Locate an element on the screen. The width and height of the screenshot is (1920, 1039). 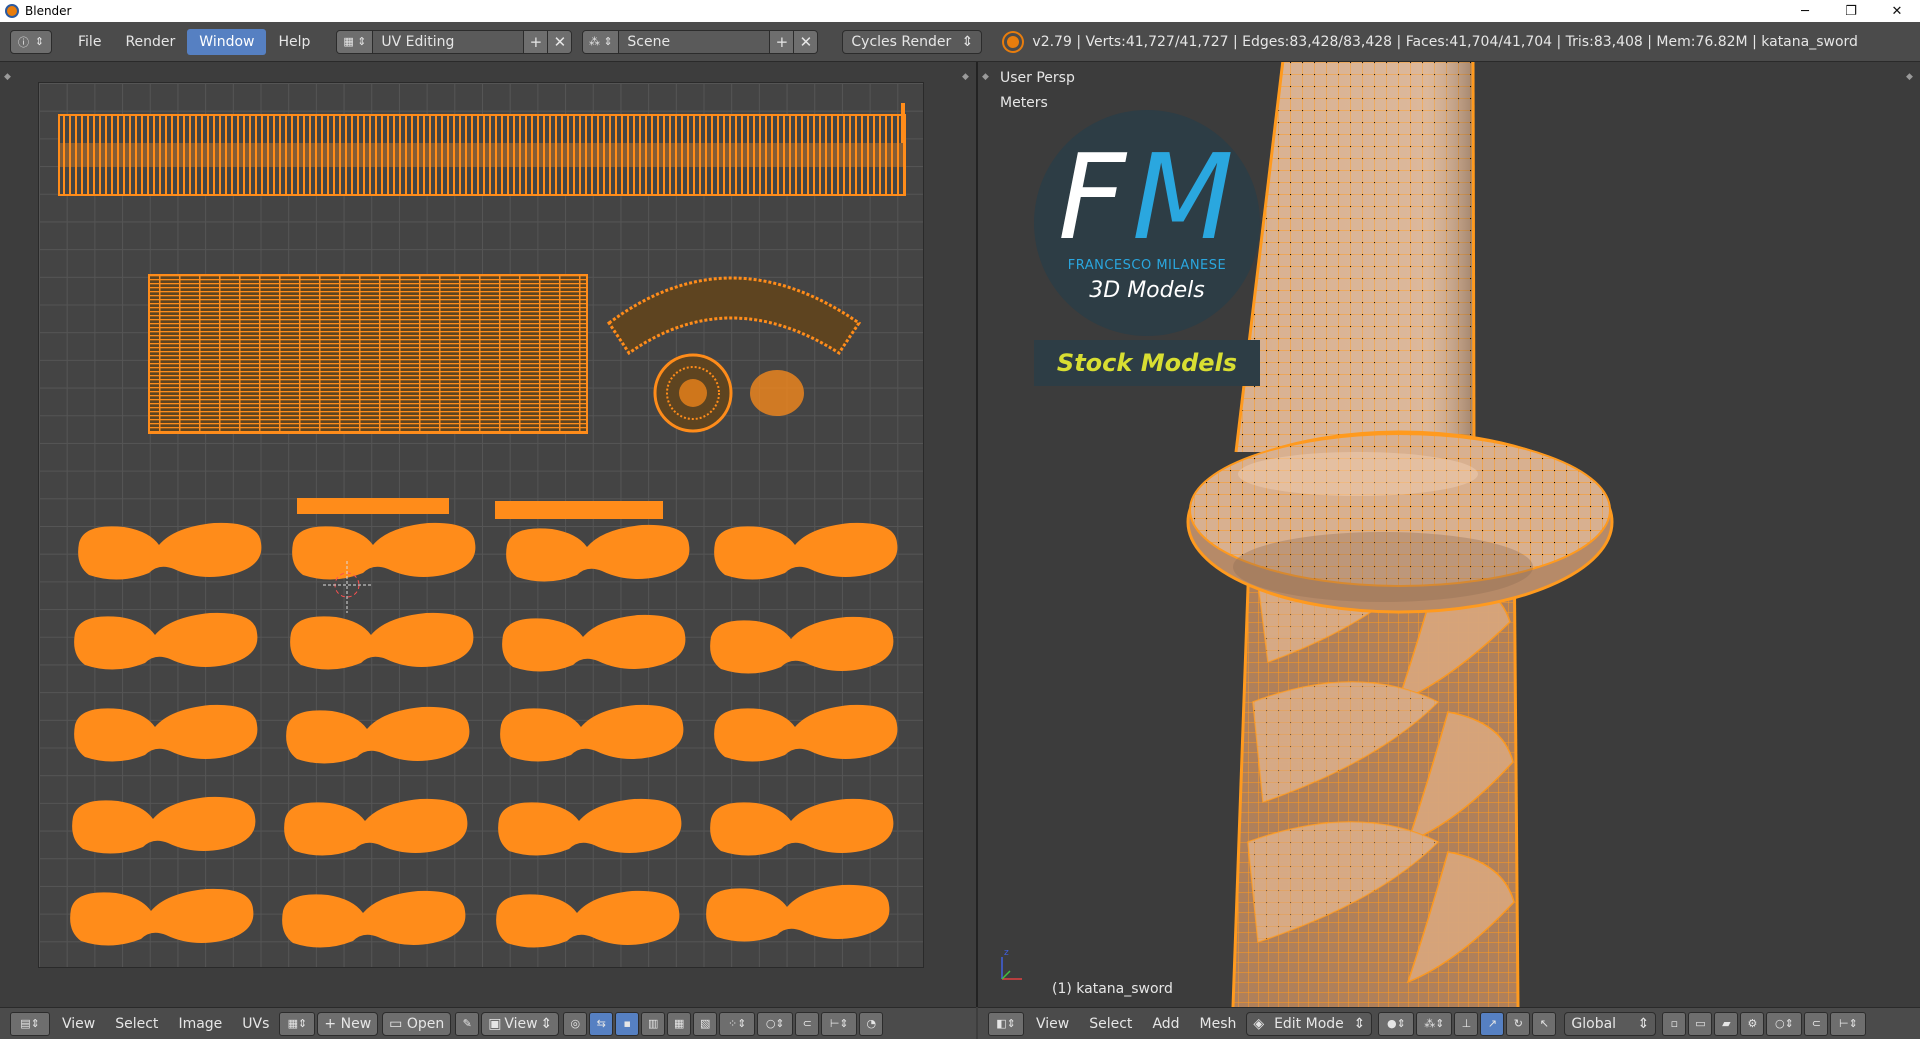
rotate-manipulator-icon: ↻ is located at coordinates (1518, 1023).